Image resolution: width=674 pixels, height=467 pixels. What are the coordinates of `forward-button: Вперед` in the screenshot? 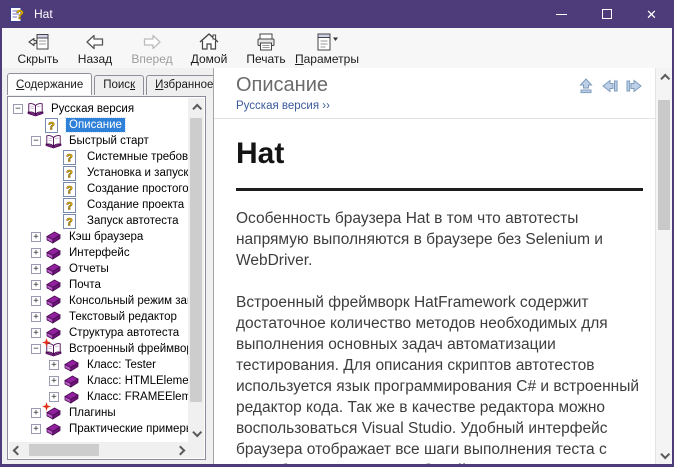 It's located at (152, 48).